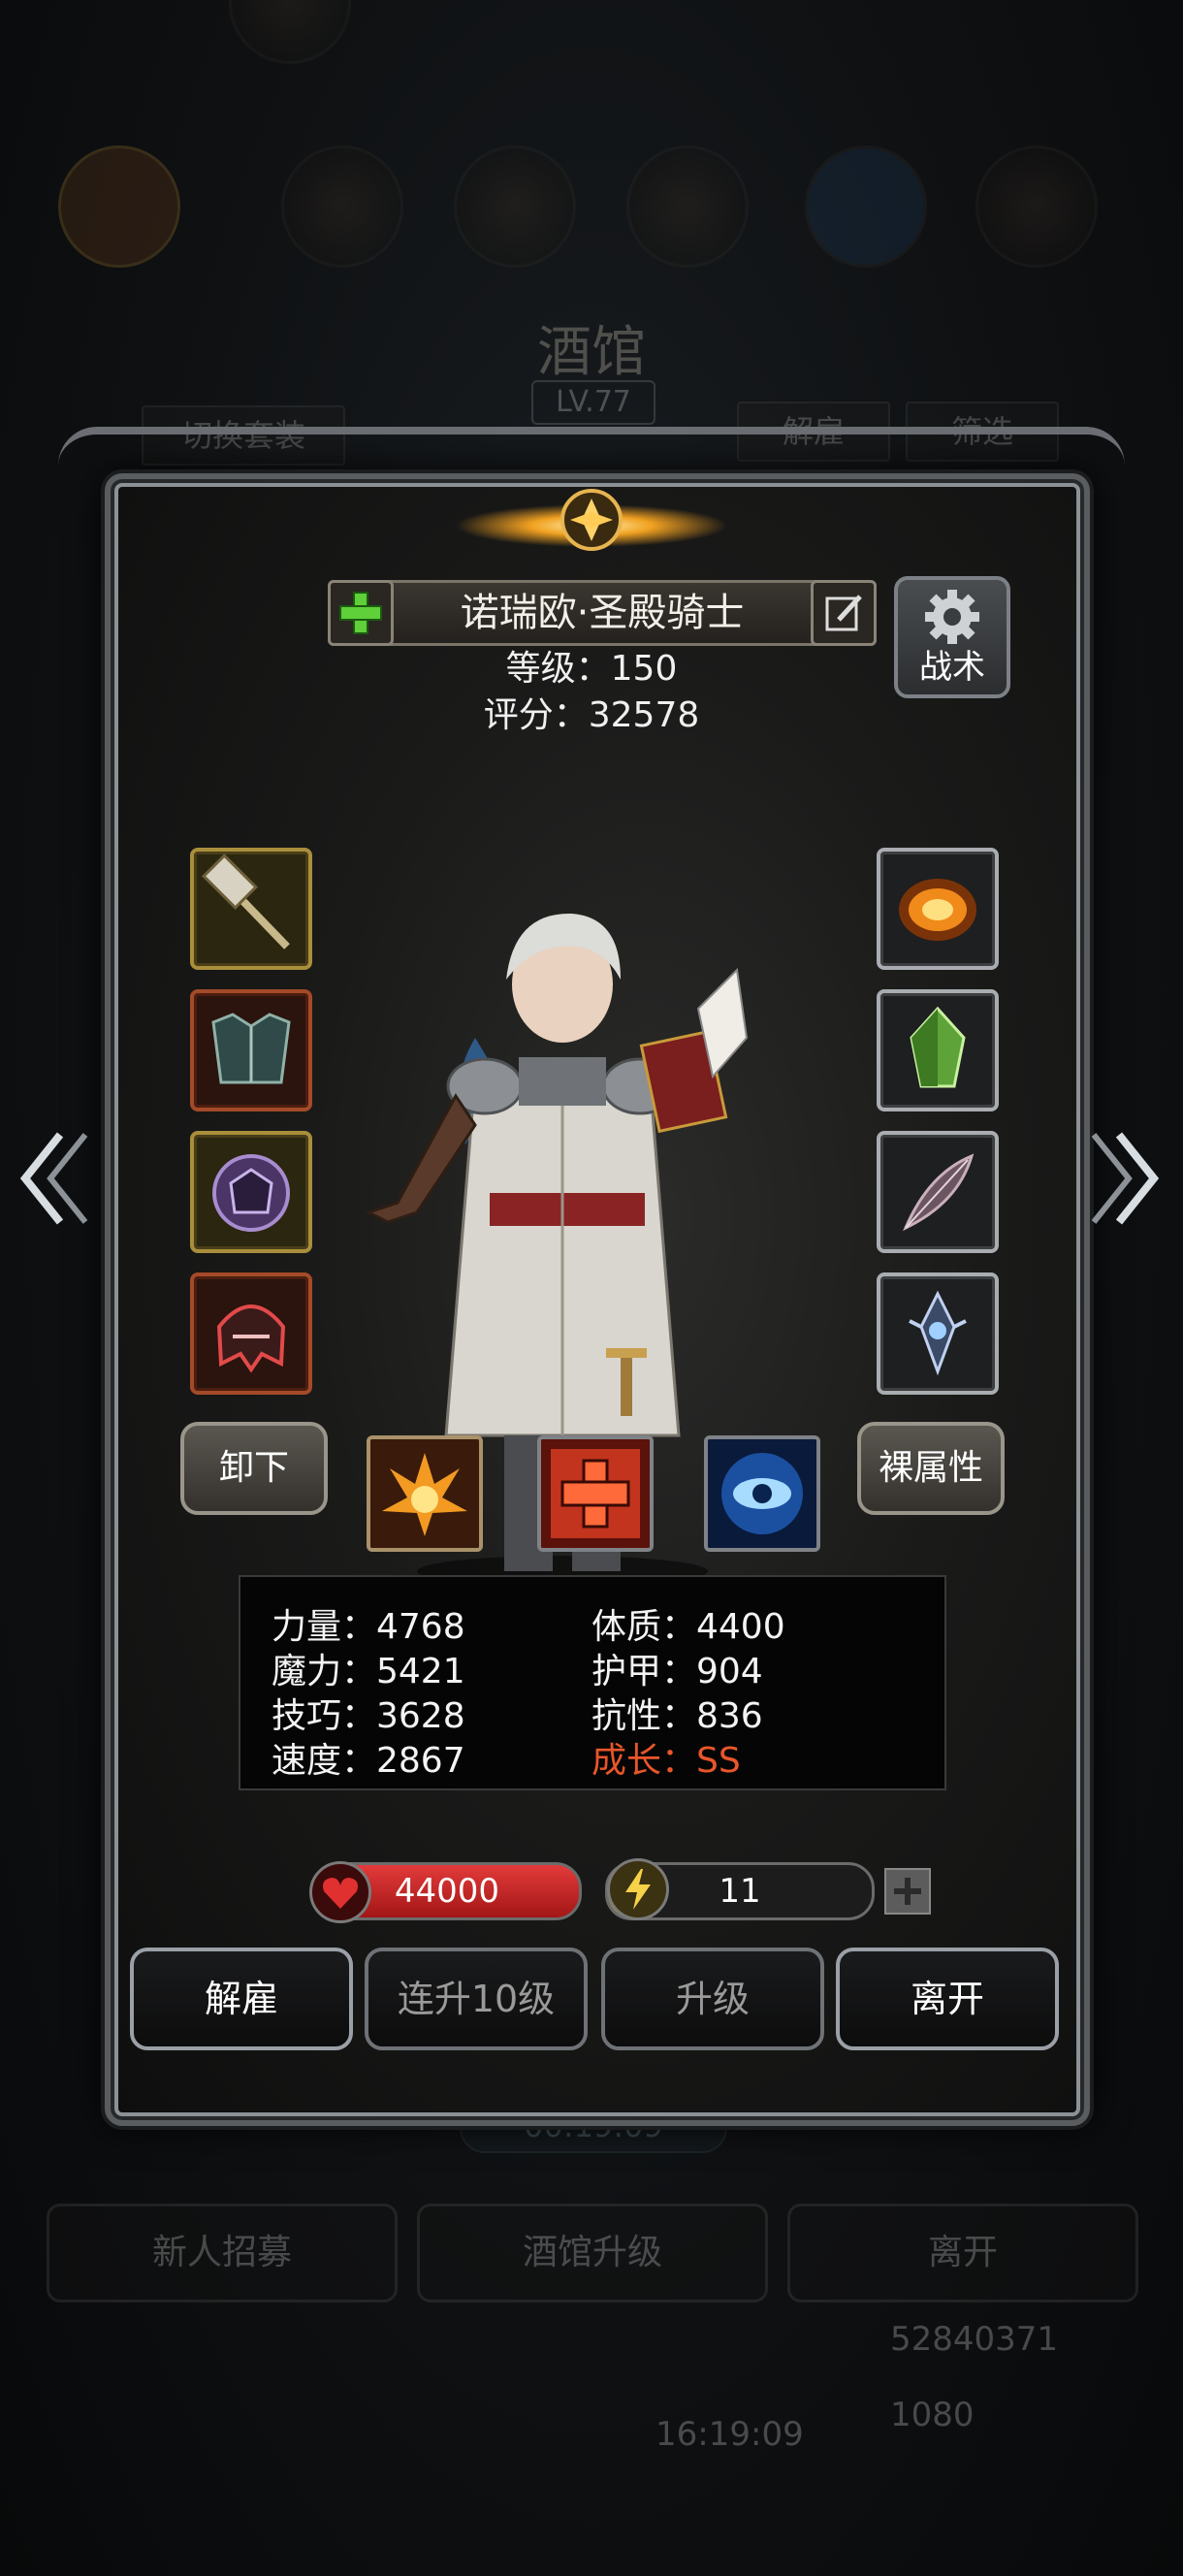  What do you see at coordinates (677, 1716) in the screenshot?
I see `stat-resistance: 抗性：836` at bounding box center [677, 1716].